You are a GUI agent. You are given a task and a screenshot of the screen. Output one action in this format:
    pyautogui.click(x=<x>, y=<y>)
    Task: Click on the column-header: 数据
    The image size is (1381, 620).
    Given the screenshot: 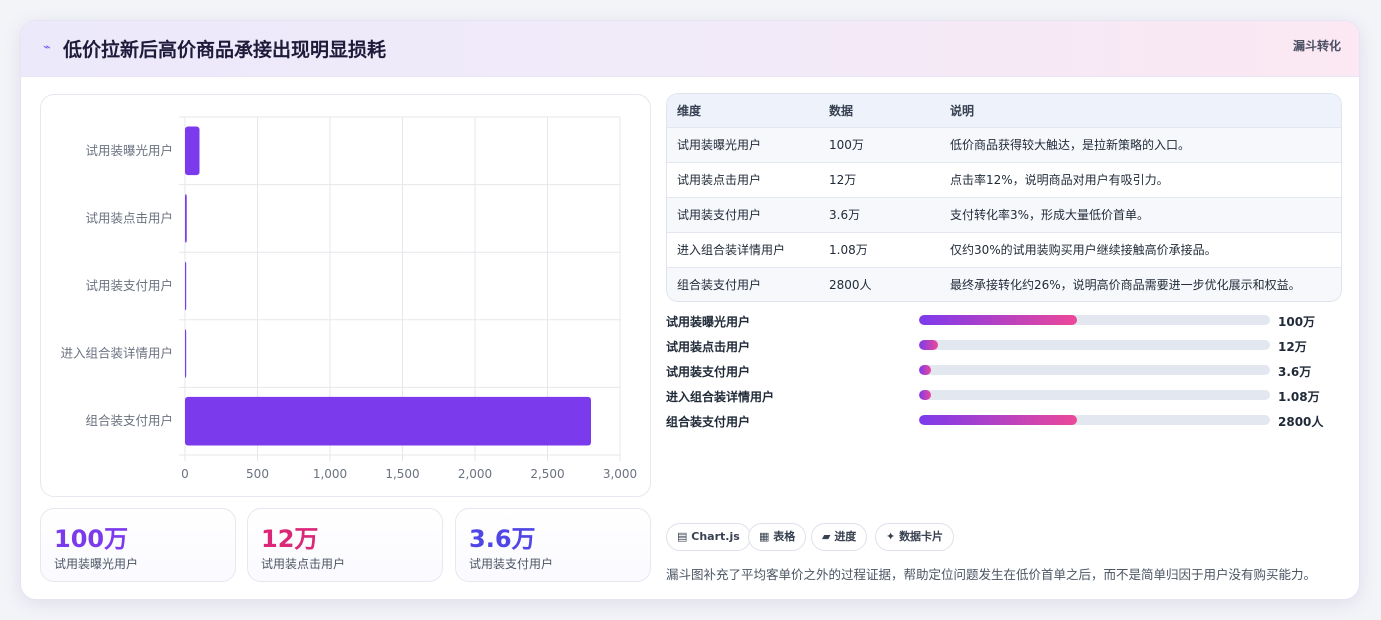 What is the action you would take?
    pyautogui.click(x=841, y=110)
    